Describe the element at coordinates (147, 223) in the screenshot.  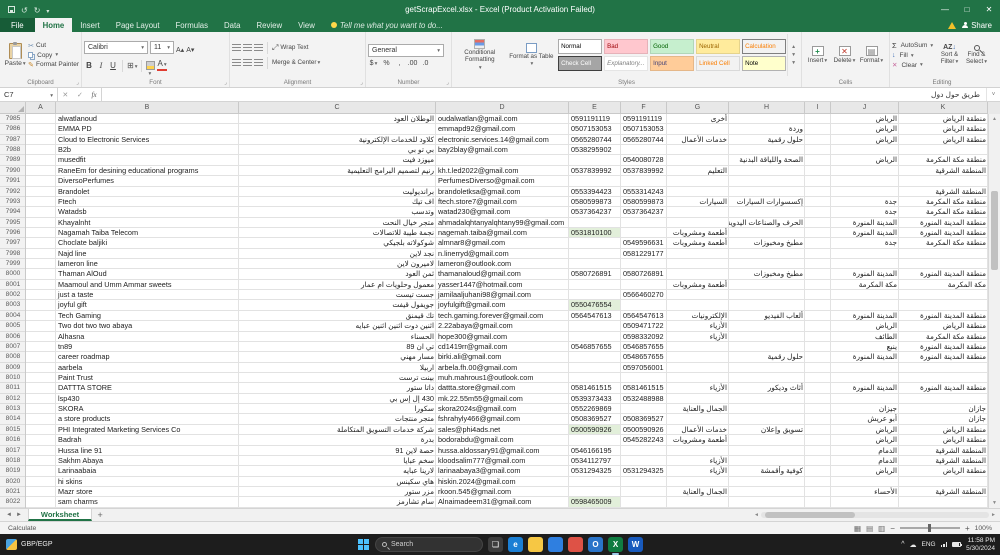
I see `cell: Khayalnht` at that location.